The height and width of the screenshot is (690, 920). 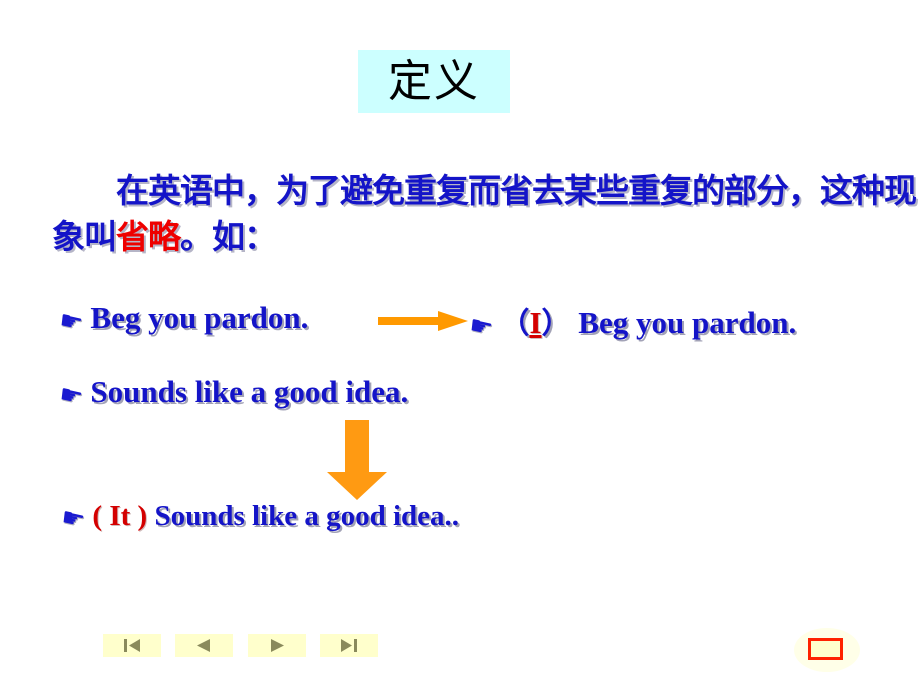 I want to click on nav-previous-button, so click(x=204, y=645).